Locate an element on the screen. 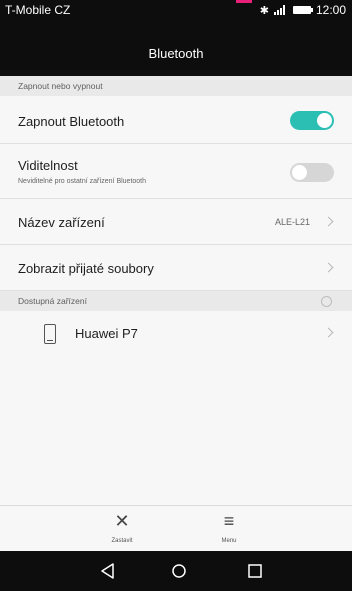  received-files-label: Zobrazit přijaté soubory is located at coordinates (86, 268).